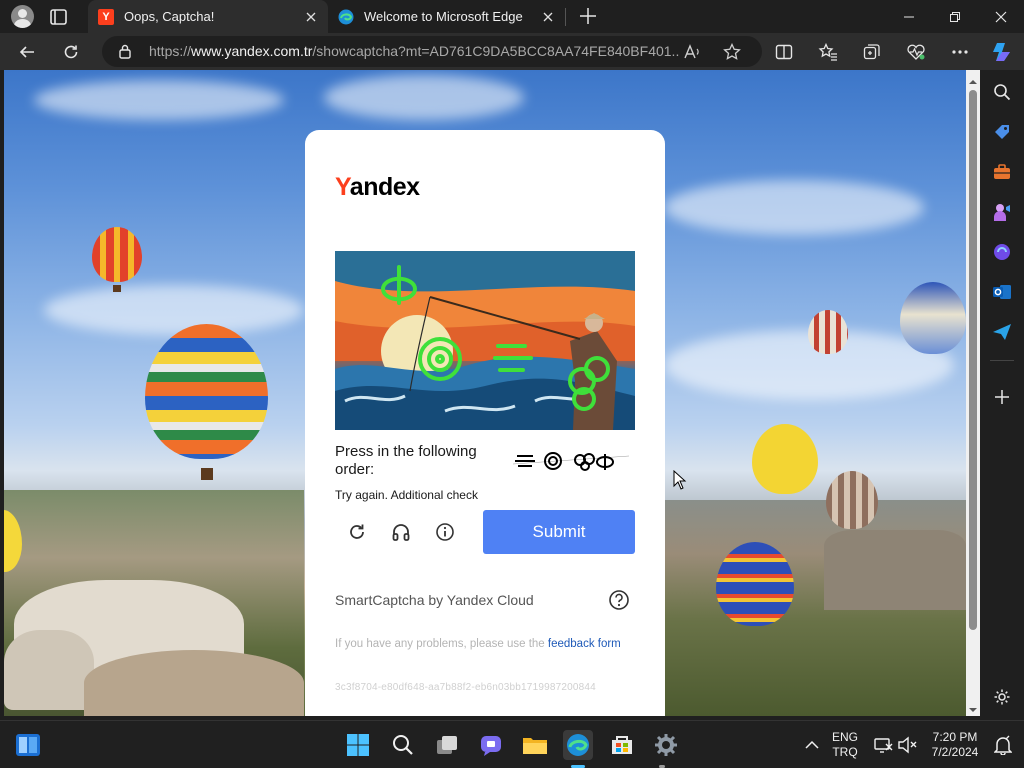 The image size is (1024, 768). Describe the element at coordinates (619, 600) in the screenshot. I see `help-question-icon` at that location.